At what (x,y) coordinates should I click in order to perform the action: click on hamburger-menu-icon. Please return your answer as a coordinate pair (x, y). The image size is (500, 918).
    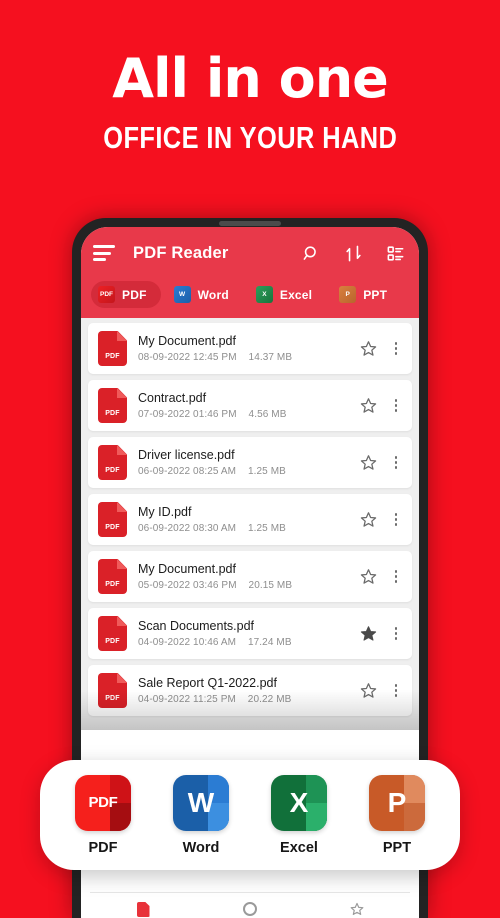
    Looking at the image, I should click on (104, 253).